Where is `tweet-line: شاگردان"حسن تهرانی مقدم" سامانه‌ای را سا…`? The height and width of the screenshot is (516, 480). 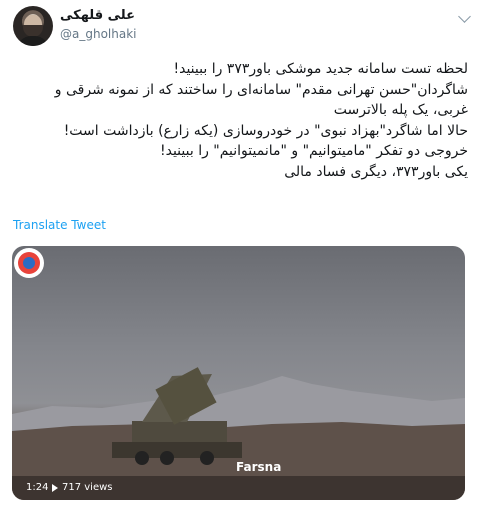
tweet-line: شاگردان"حسن تهرانی مقدم" سامانه‌ای را سا… is located at coordinates (261, 89).